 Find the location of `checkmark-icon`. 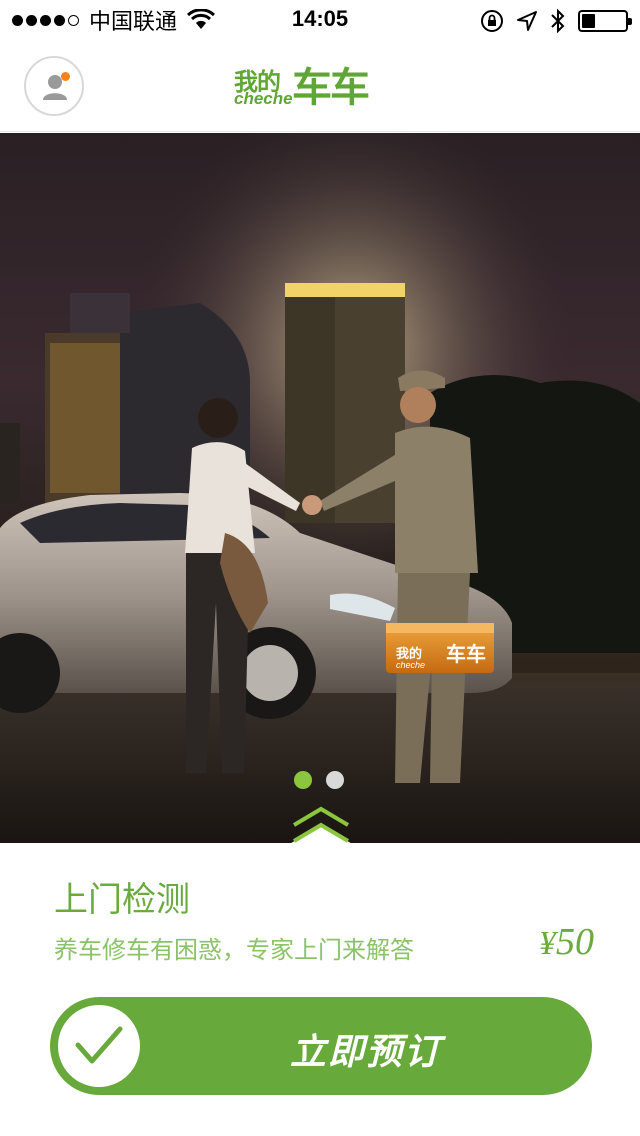

checkmark-icon is located at coordinates (99, 1045).